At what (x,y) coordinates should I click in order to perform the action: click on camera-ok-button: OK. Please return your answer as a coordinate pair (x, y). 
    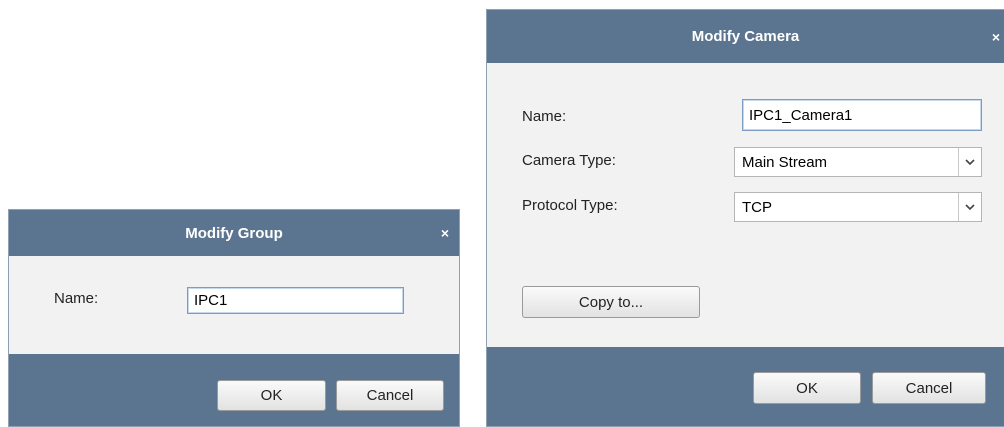
    Looking at the image, I should click on (807, 388).